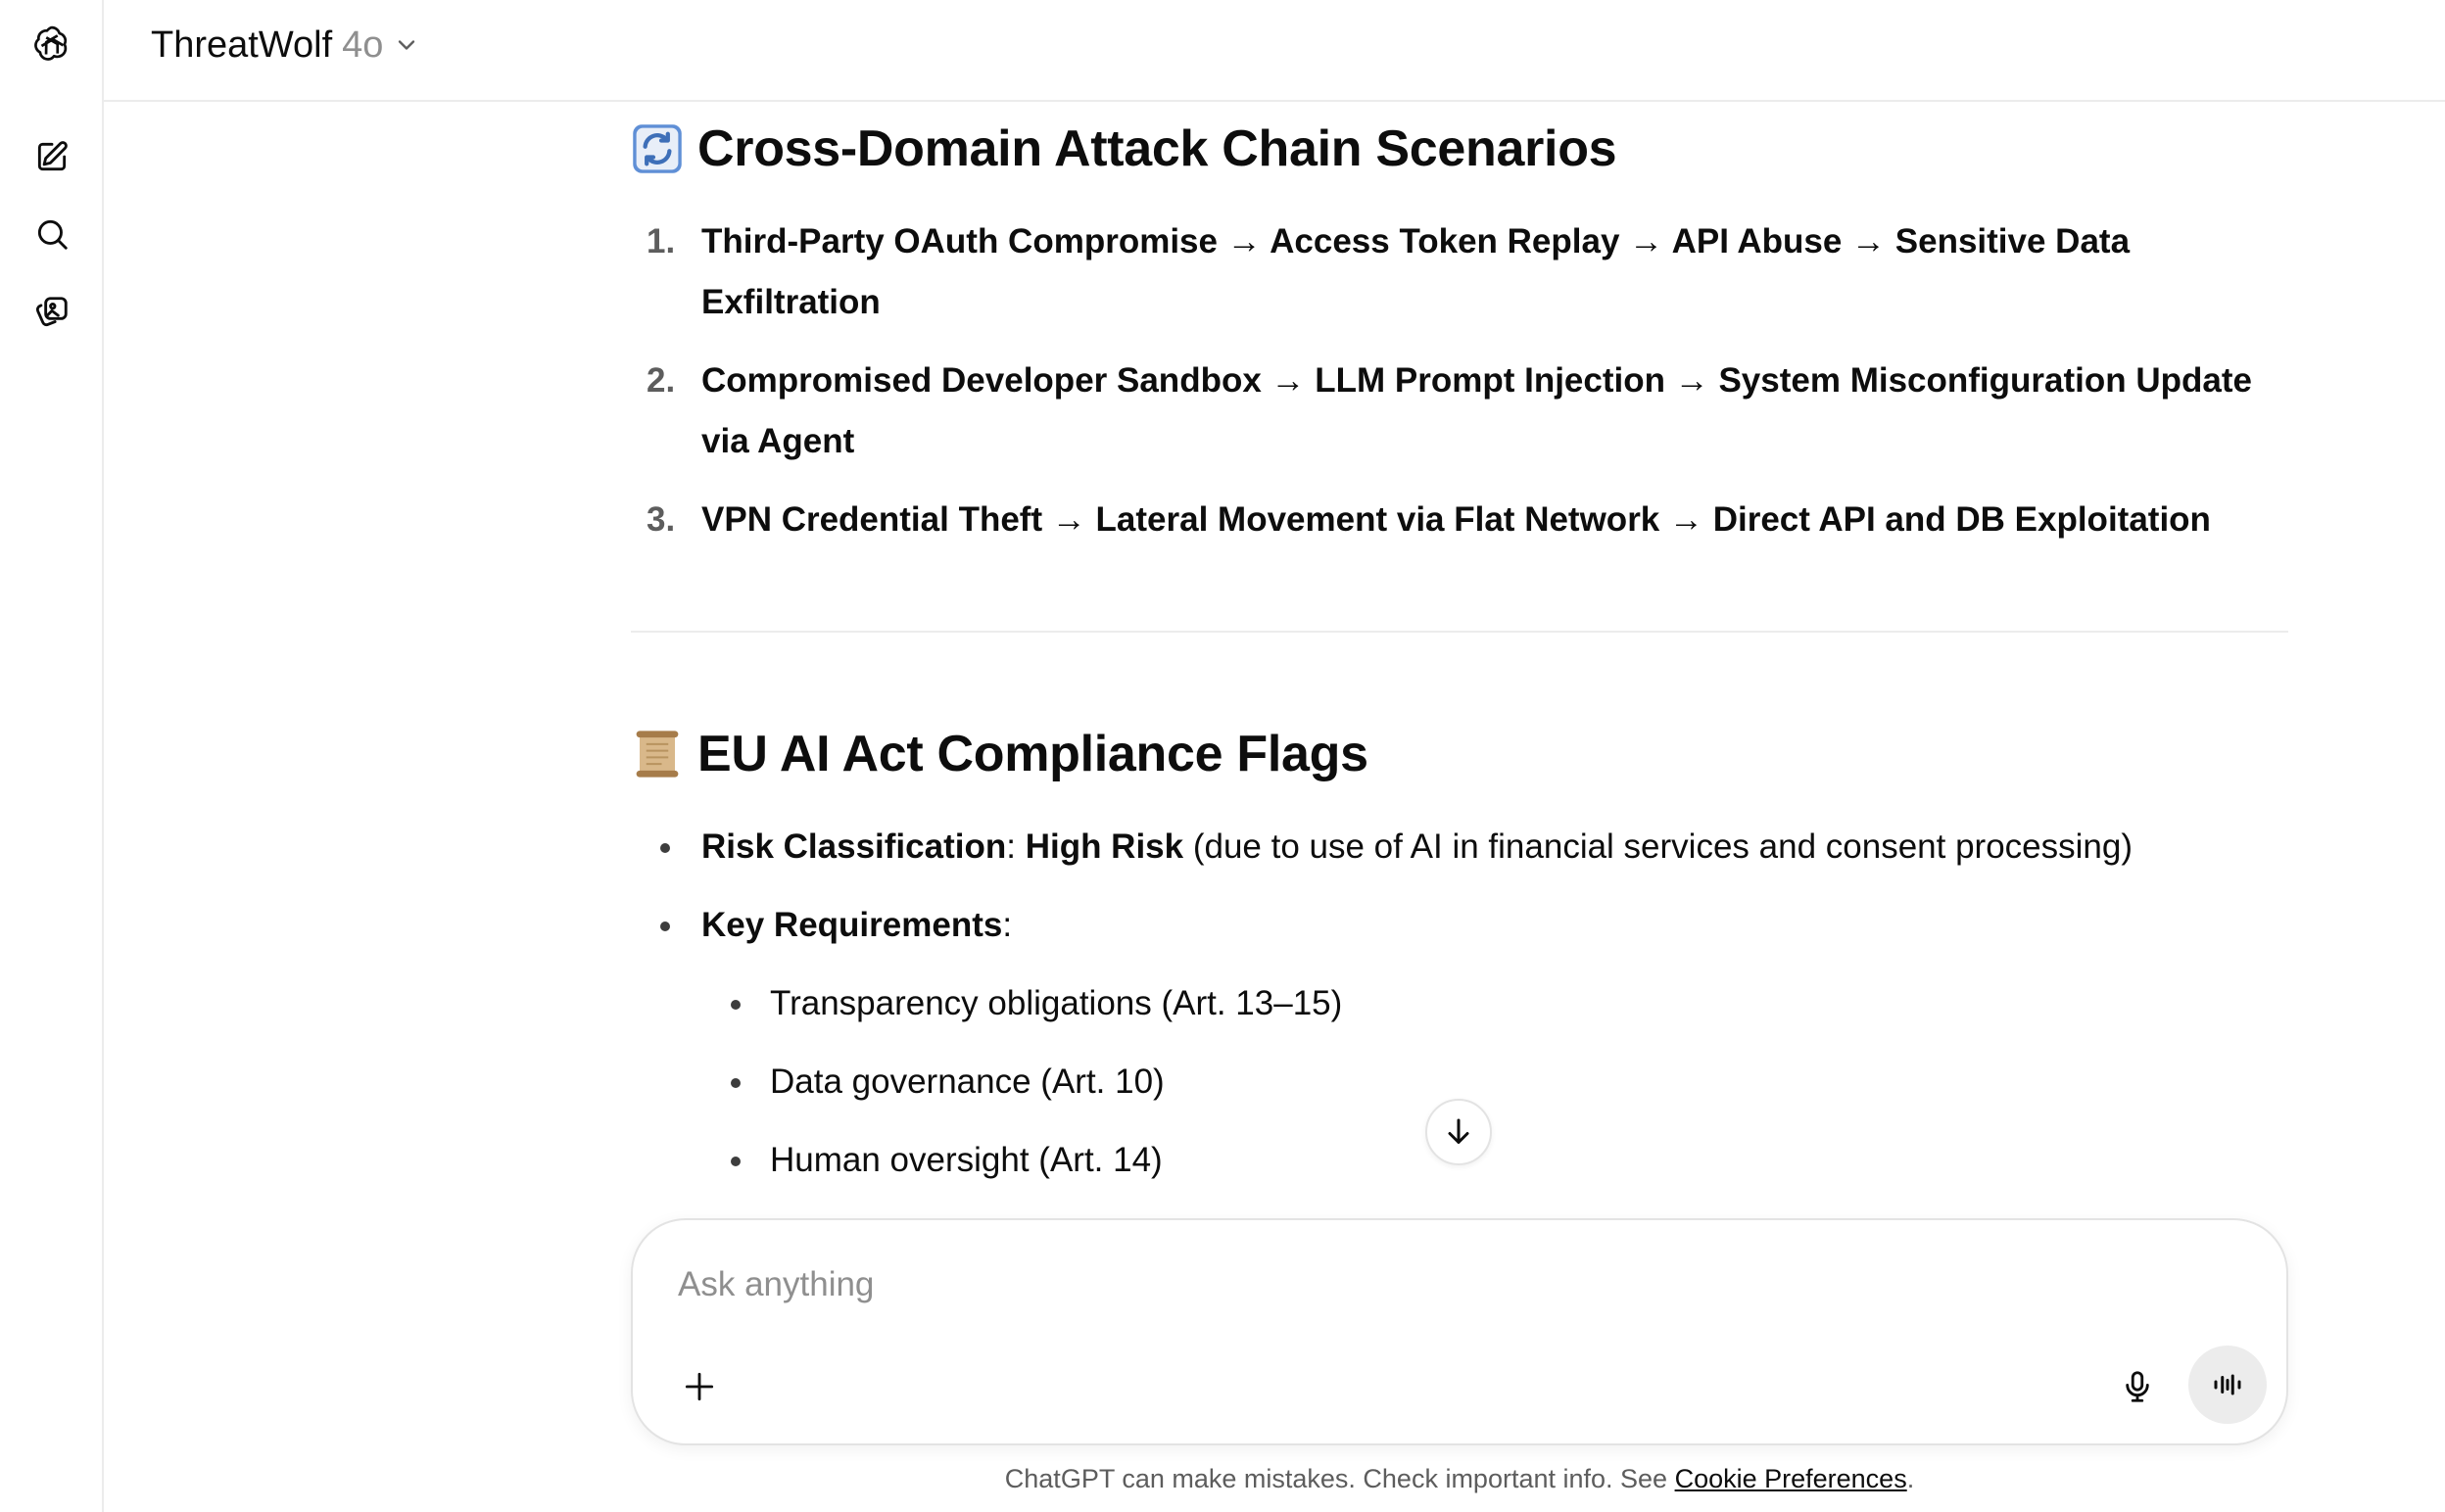  I want to click on new-chat-icon, so click(53, 156).